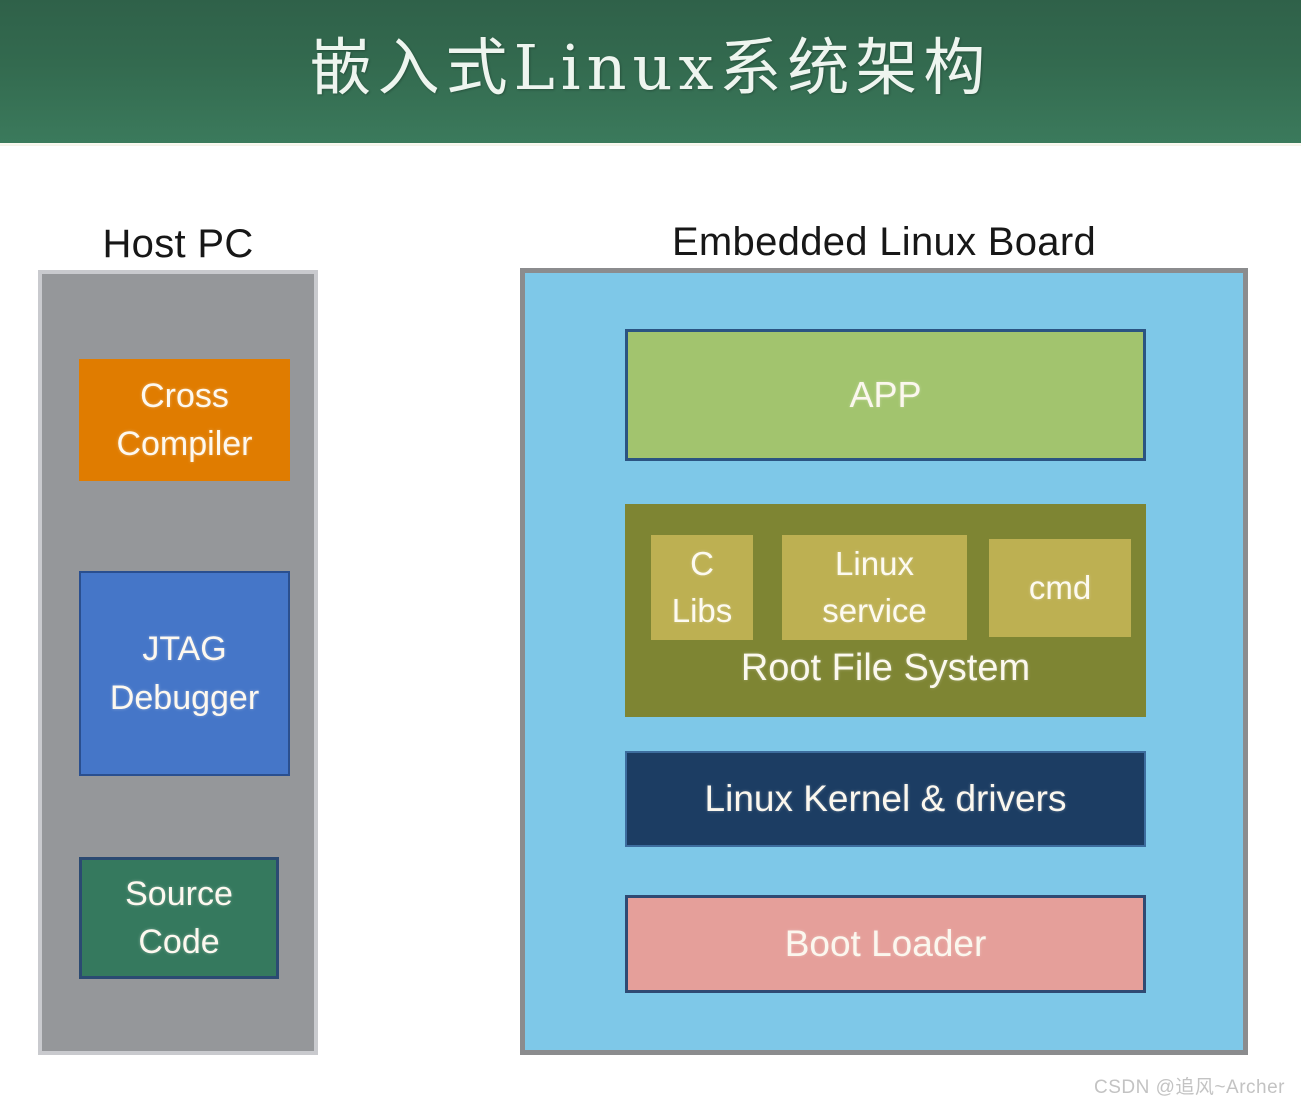  What do you see at coordinates (884, 242) in the screenshot?
I see `board-caption: Embedded Linux Board` at bounding box center [884, 242].